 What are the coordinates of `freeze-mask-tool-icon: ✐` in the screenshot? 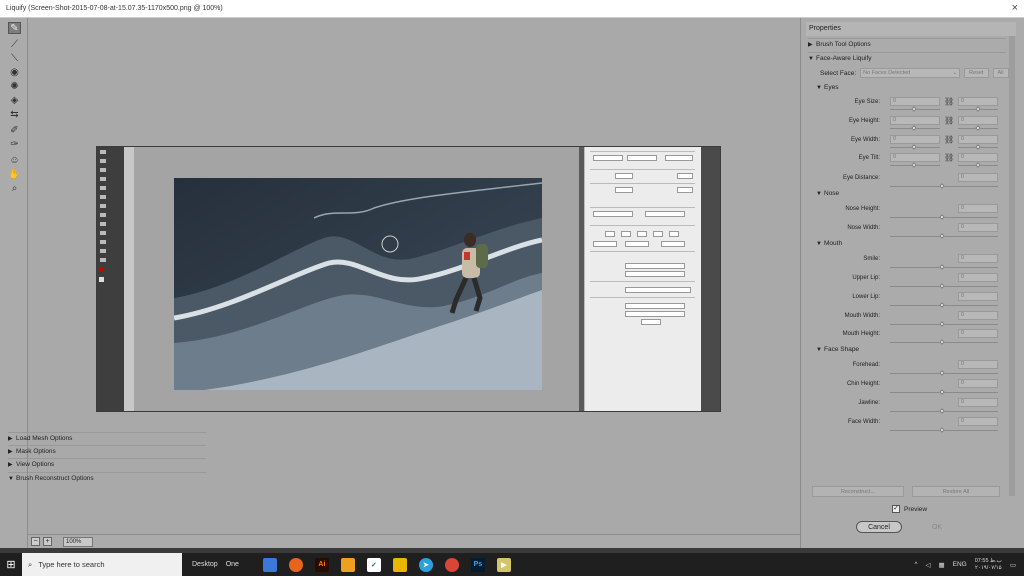 It's located at (14, 130).